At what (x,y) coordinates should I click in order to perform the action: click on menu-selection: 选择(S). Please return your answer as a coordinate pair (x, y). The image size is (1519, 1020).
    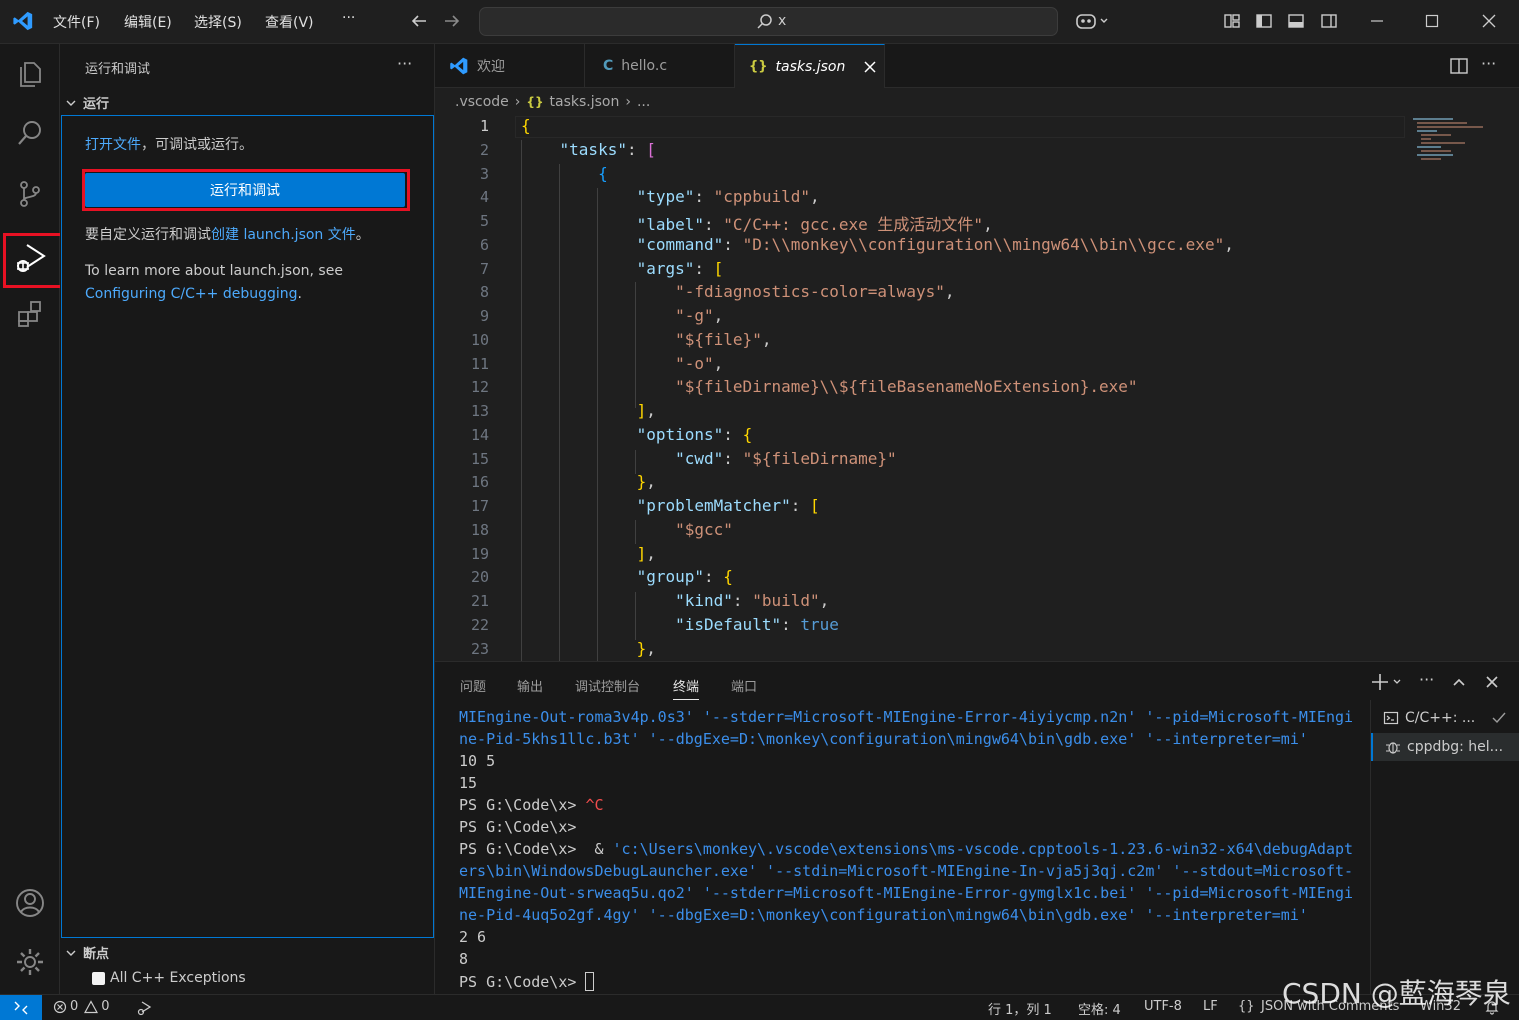
    Looking at the image, I should click on (218, 22).